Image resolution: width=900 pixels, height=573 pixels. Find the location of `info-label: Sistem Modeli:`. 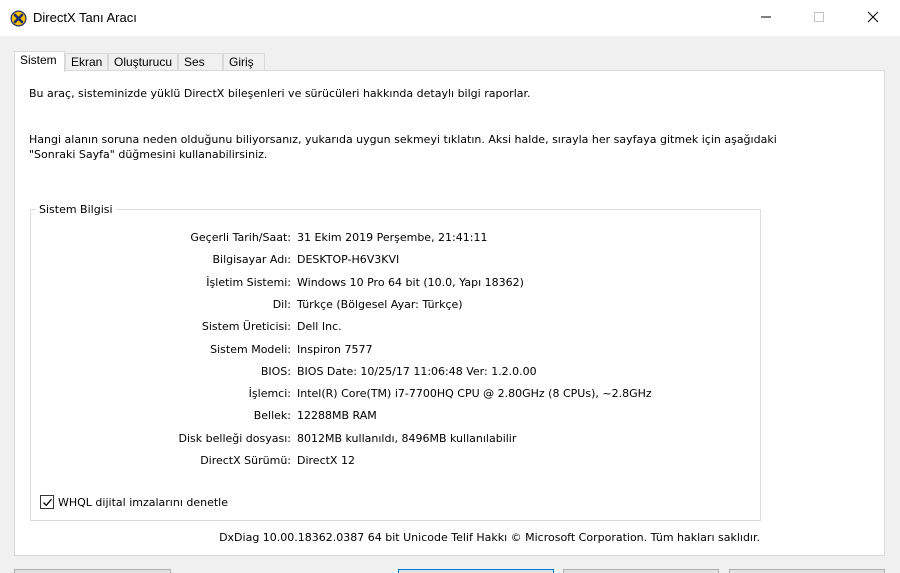

info-label: Sistem Modeli: is located at coordinates (250, 349).